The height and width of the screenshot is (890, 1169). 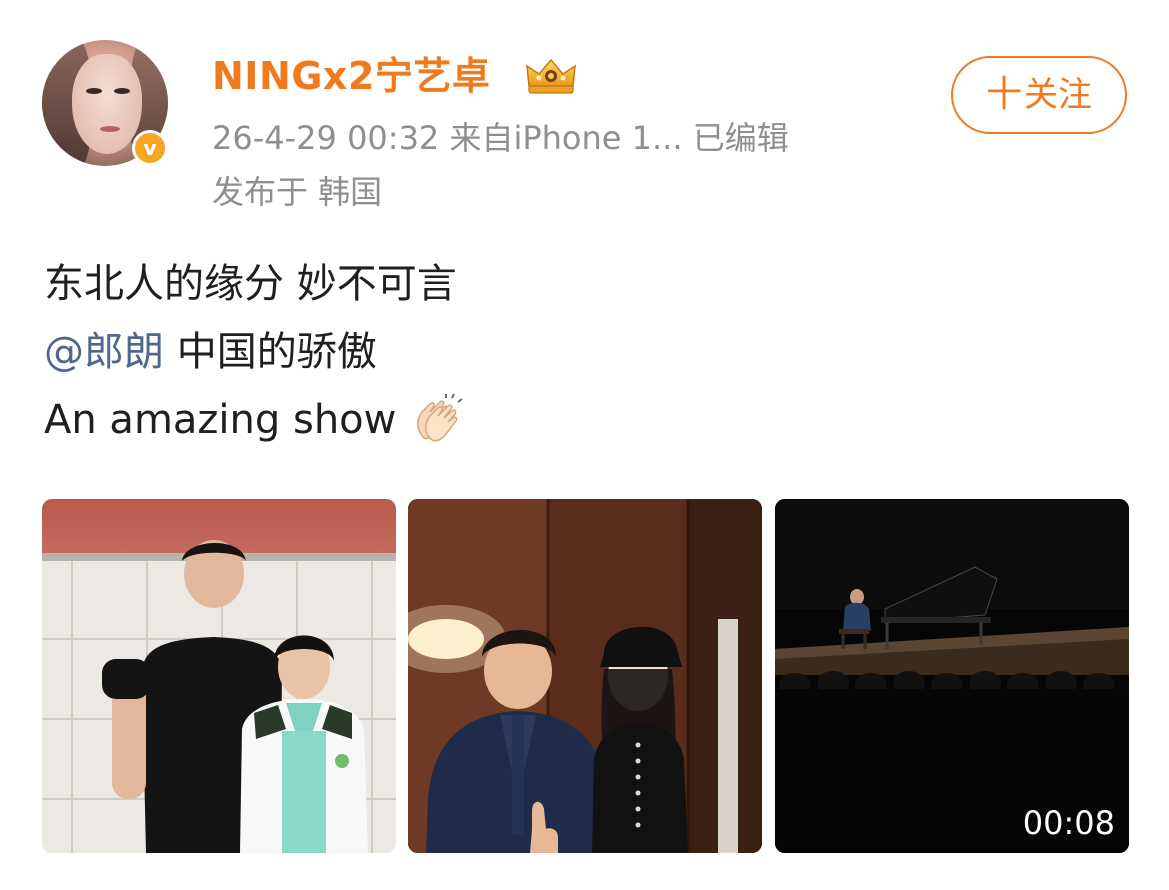 I want to click on avatar-face, so click(x=107, y=104).